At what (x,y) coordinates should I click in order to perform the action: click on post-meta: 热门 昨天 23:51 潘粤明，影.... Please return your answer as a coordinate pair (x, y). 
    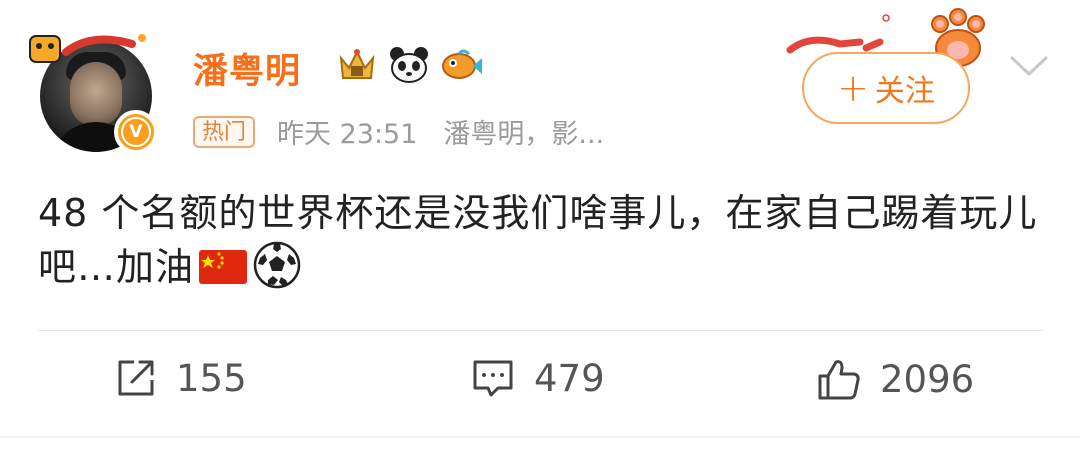
    Looking at the image, I should click on (398, 131).